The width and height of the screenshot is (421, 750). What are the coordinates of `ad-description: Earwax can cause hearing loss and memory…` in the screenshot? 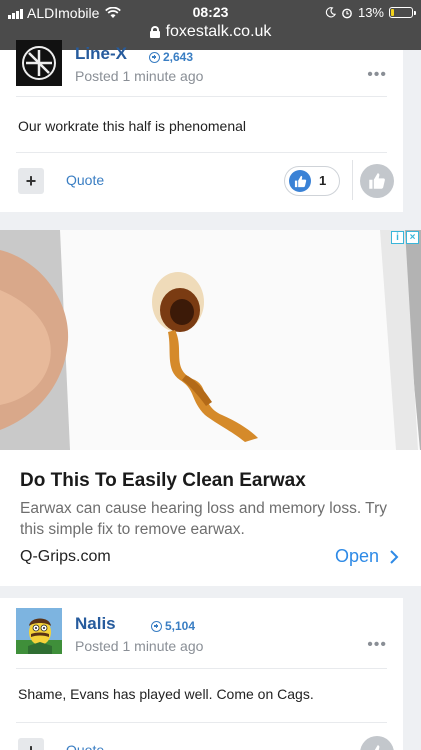 It's located at (203, 519).